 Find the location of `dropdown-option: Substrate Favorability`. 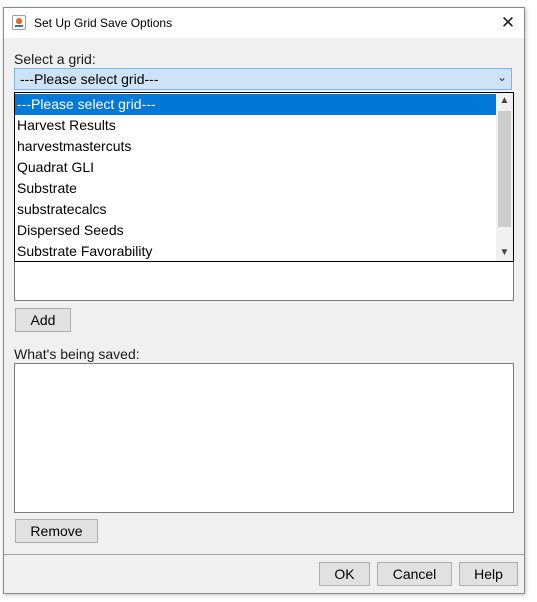

dropdown-option: Substrate Favorability is located at coordinates (255, 251).